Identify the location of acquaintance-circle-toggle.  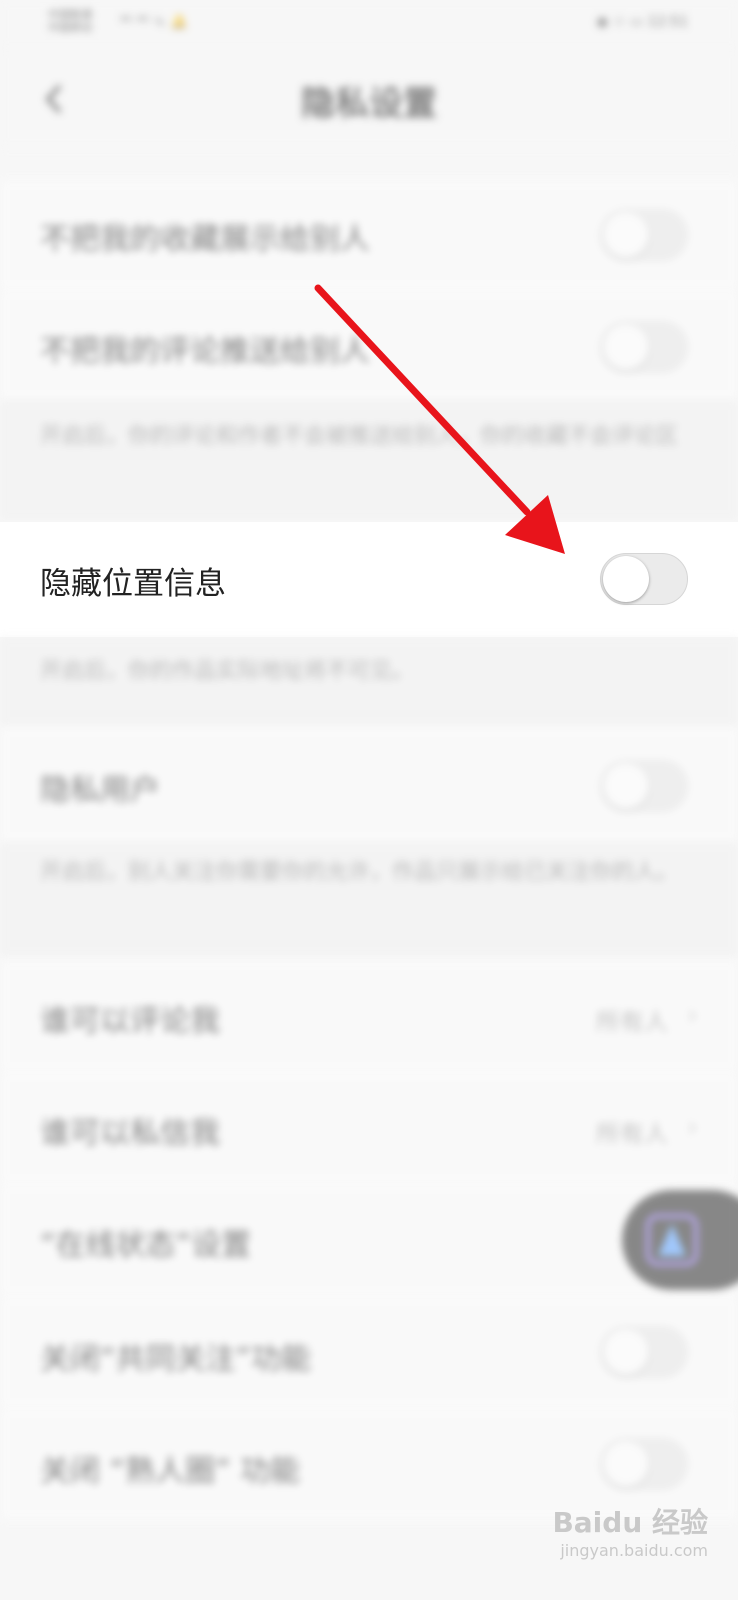
(644, 1464).